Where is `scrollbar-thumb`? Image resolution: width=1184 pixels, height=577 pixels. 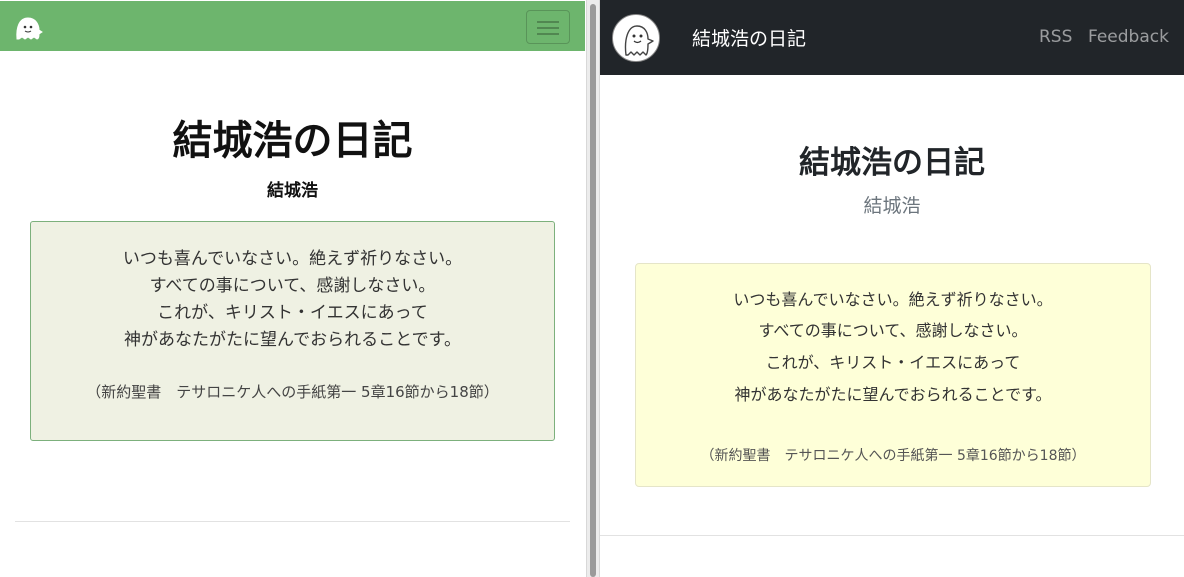 scrollbar-thumb is located at coordinates (593, 290).